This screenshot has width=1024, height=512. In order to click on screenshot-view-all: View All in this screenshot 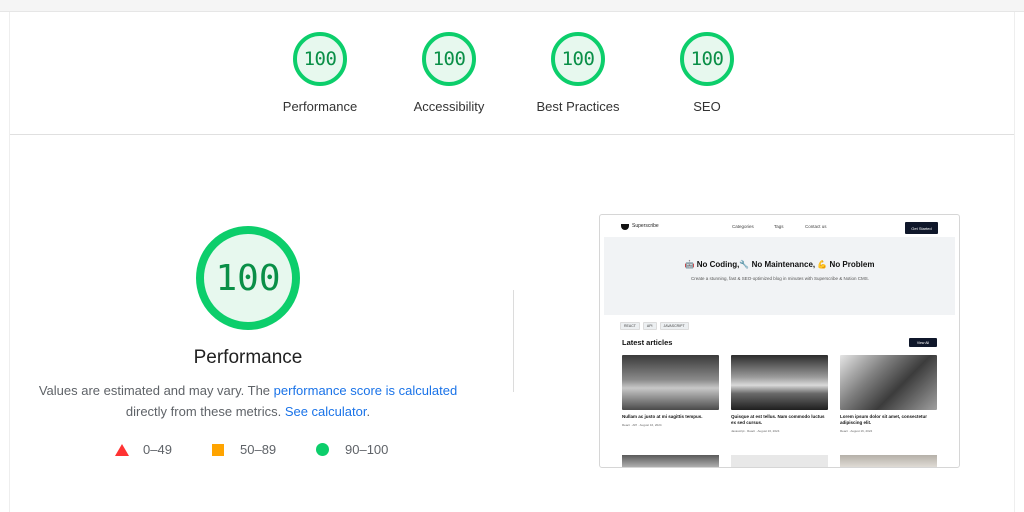, I will do `click(923, 342)`.